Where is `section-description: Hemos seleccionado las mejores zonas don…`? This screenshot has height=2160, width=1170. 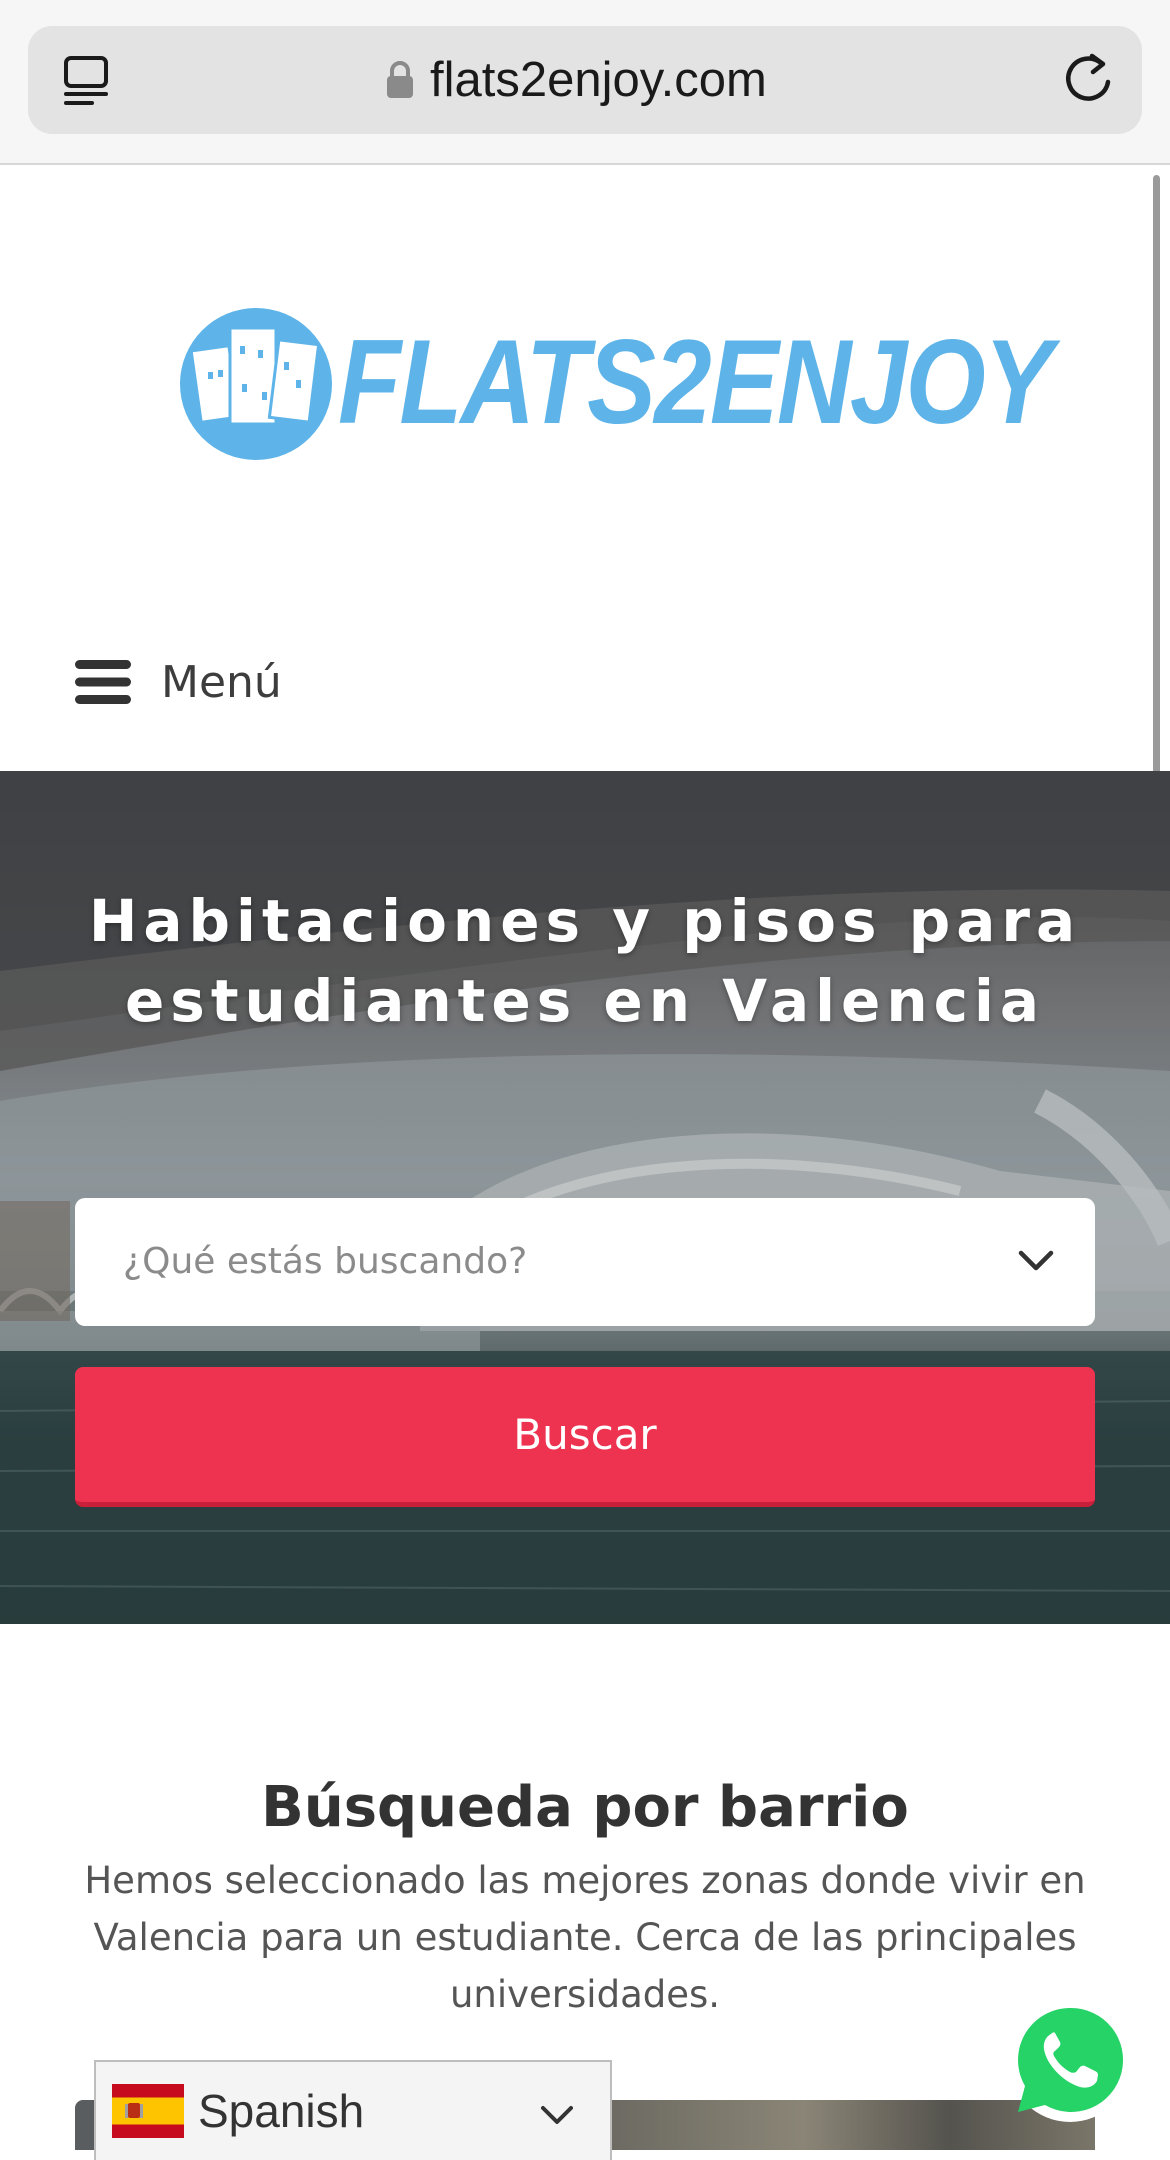 section-description: Hemos seleccionado las mejores zonas don… is located at coordinates (585, 1937).